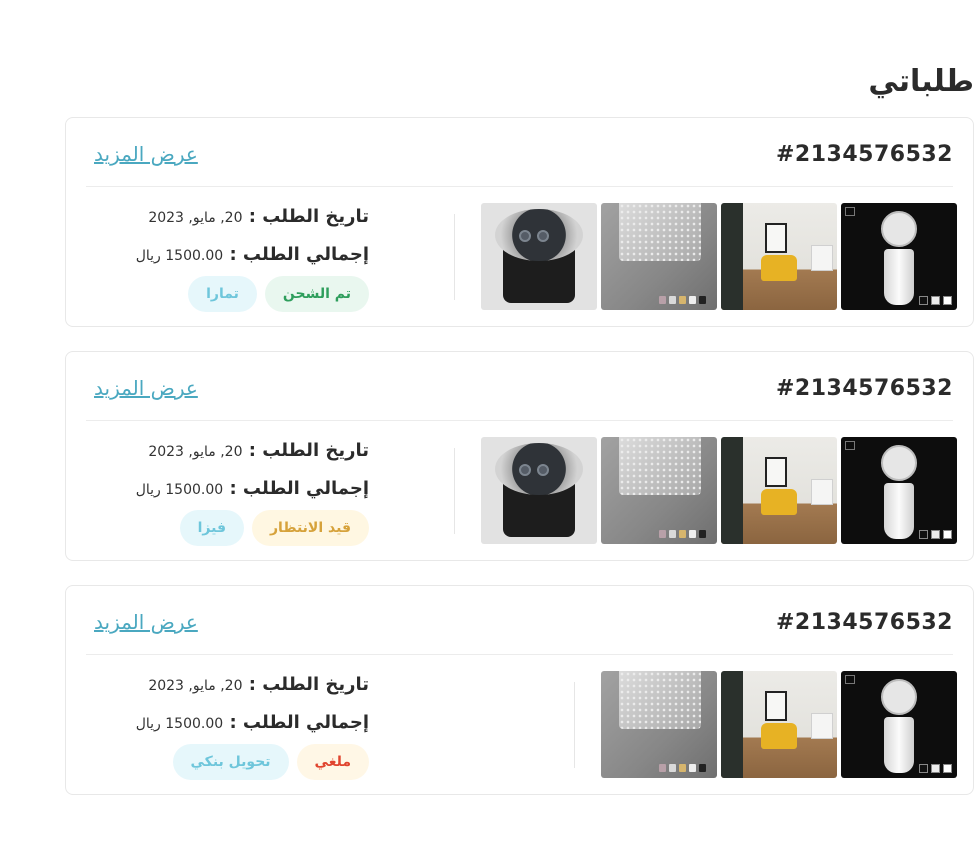  Describe the element at coordinates (921, 81) in the screenshot. I see `page-title: طلباتي` at that location.